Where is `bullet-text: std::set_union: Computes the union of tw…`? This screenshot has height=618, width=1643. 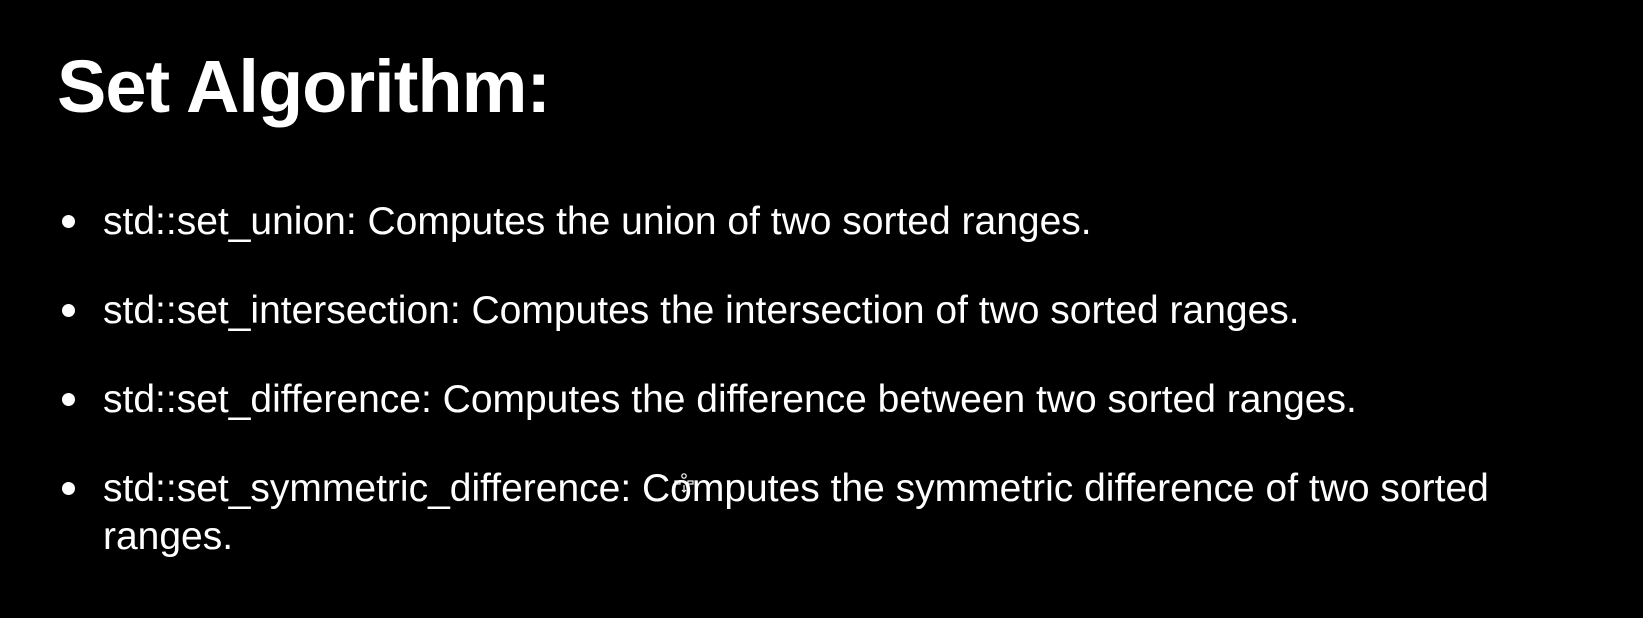 bullet-text: std::set_union: Computes the union of tw… is located at coordinates (597, 221).